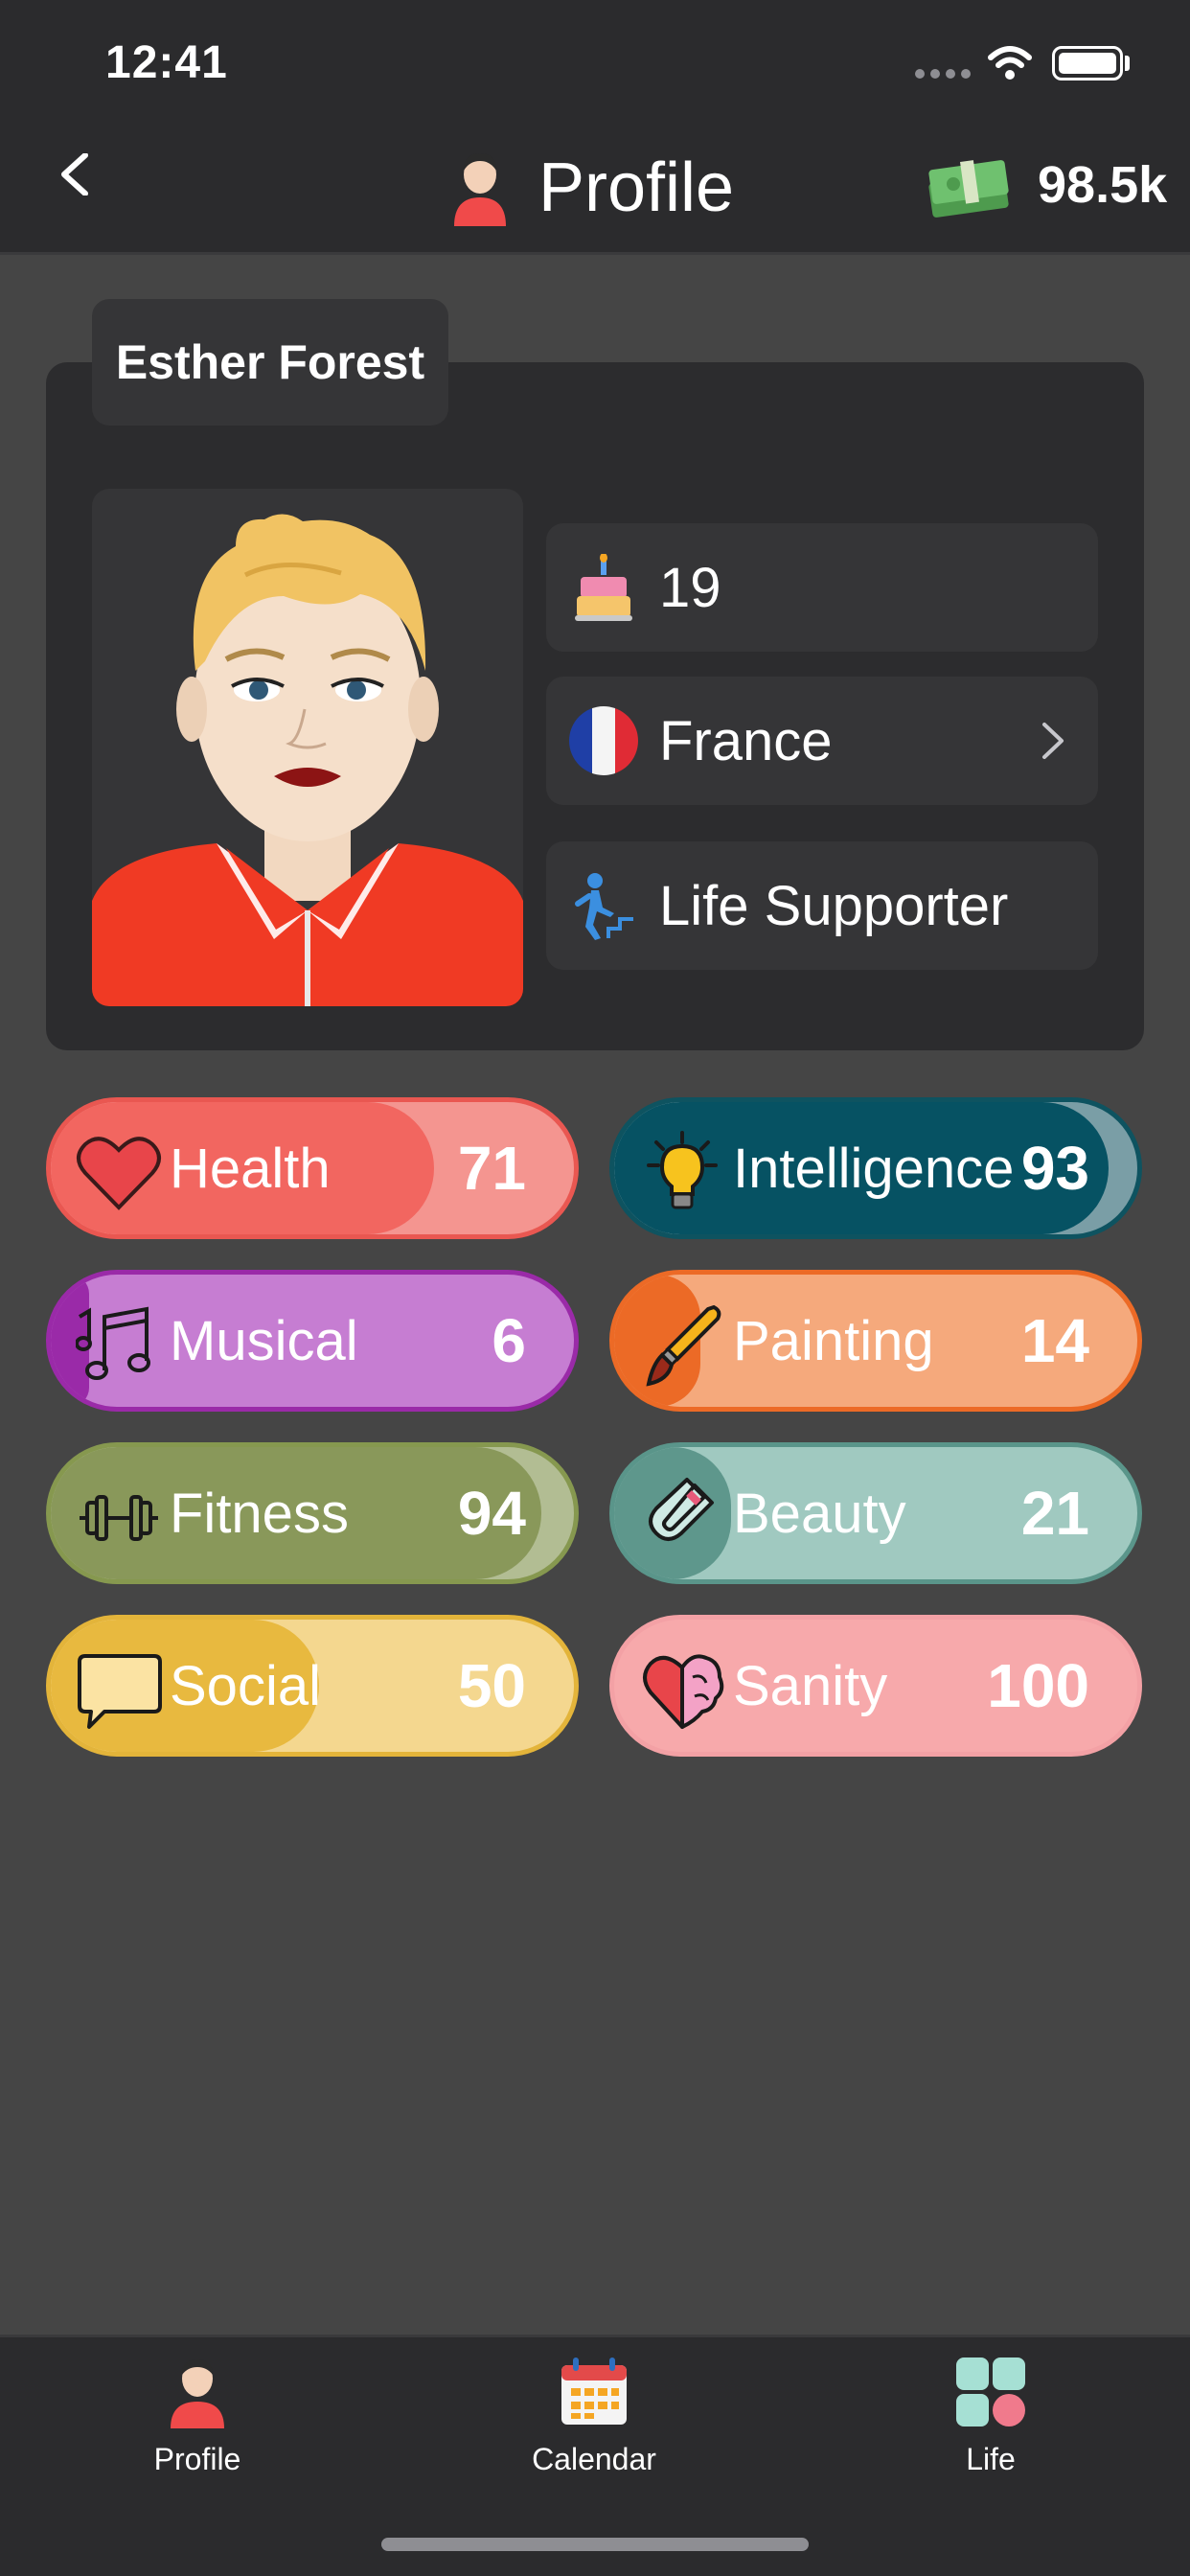 Image resolution: width=1190 pixels, height=2576 pixels. I want to click on stat-label: Beauty, so click(820, 1513).